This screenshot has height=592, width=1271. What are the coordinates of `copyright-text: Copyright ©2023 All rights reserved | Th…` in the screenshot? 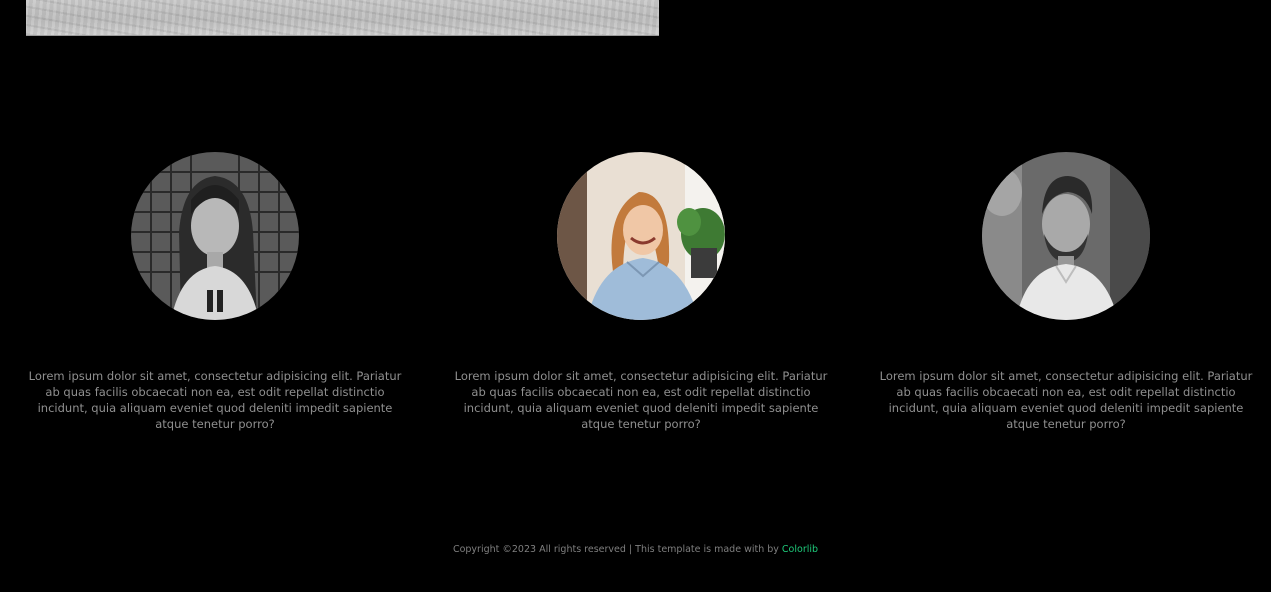 It's located at (617, 549).